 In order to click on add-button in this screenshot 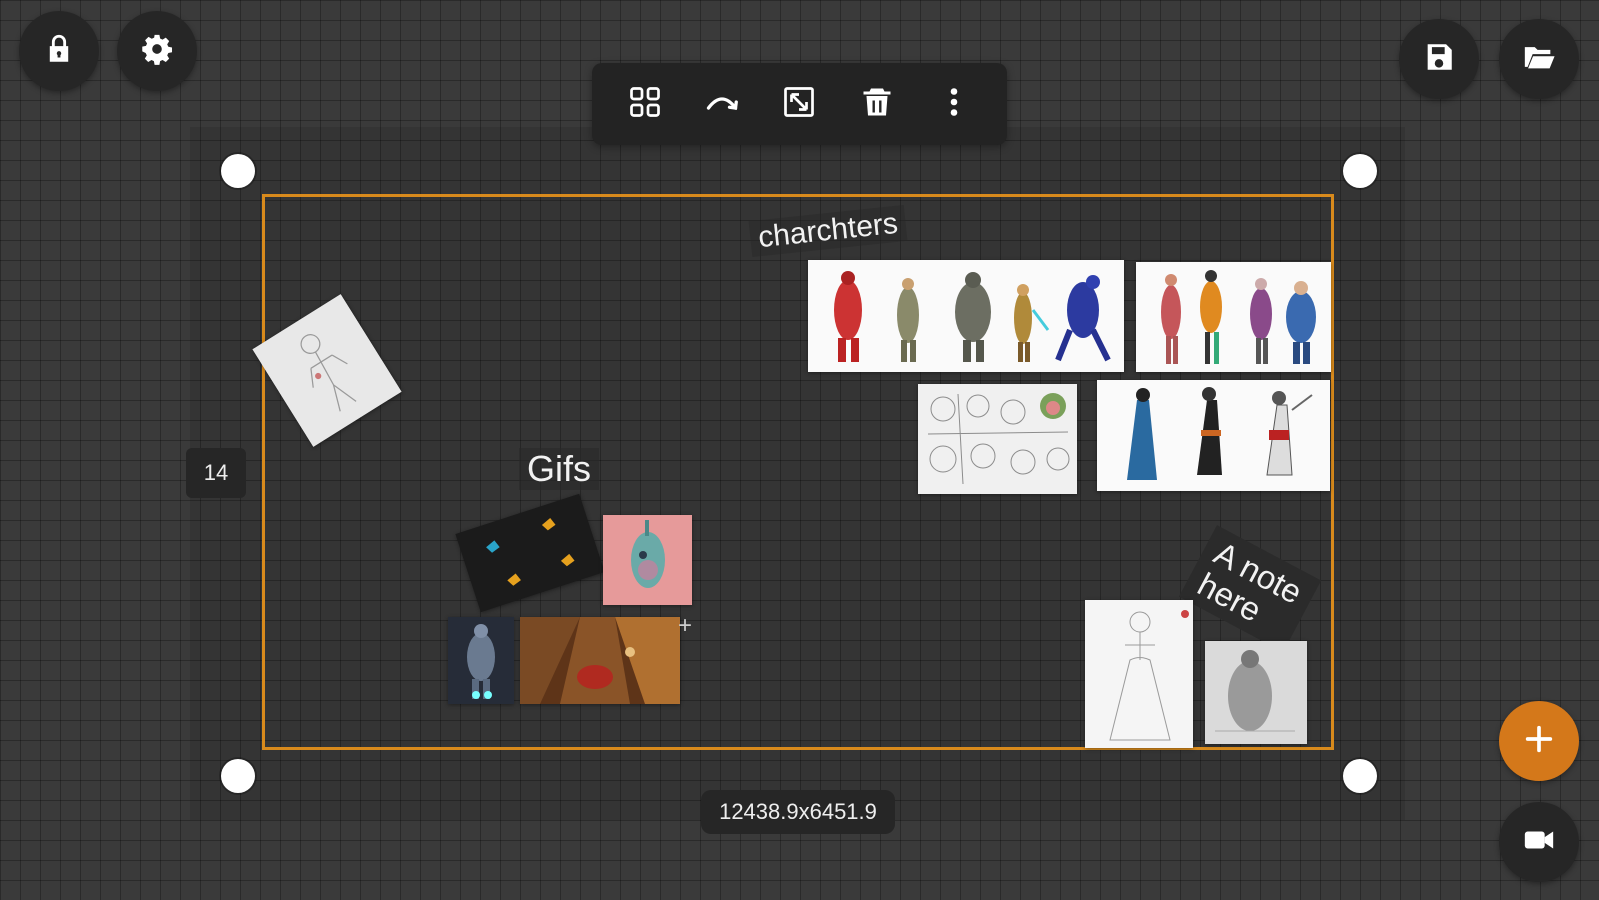, I will do `click(1539, 741)`.